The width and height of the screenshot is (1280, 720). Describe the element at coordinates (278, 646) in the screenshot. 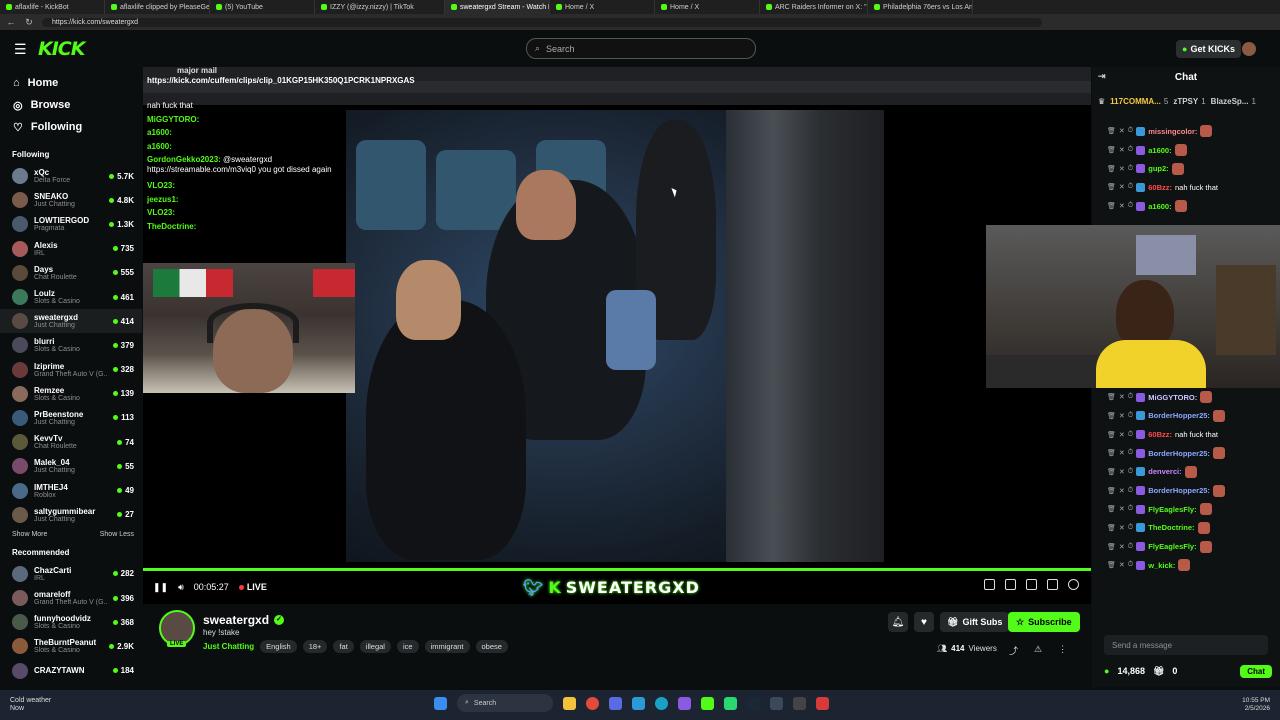

I see `stream-tag: English` at that location.